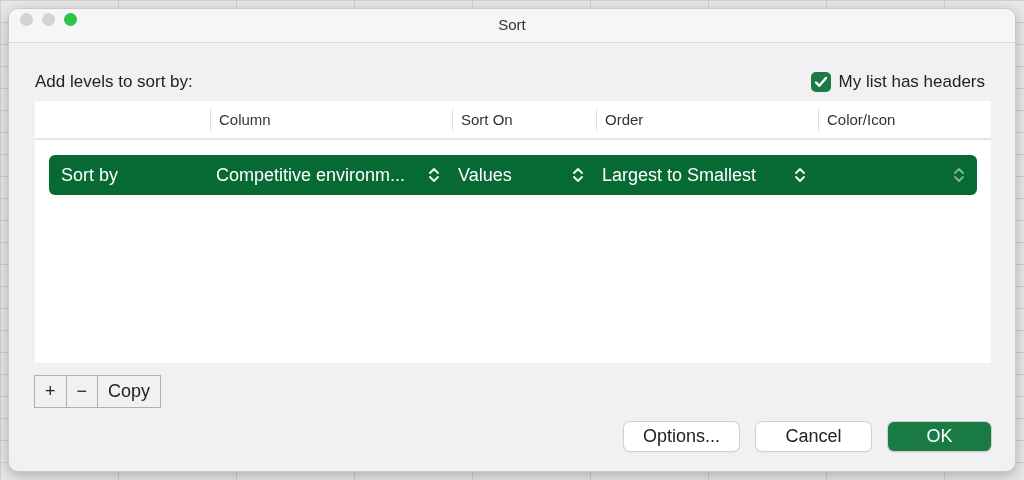 The height and width of the screenshot is (480, 1024). I want to click on checkbox-label: My list has headers, so click(911, 82).